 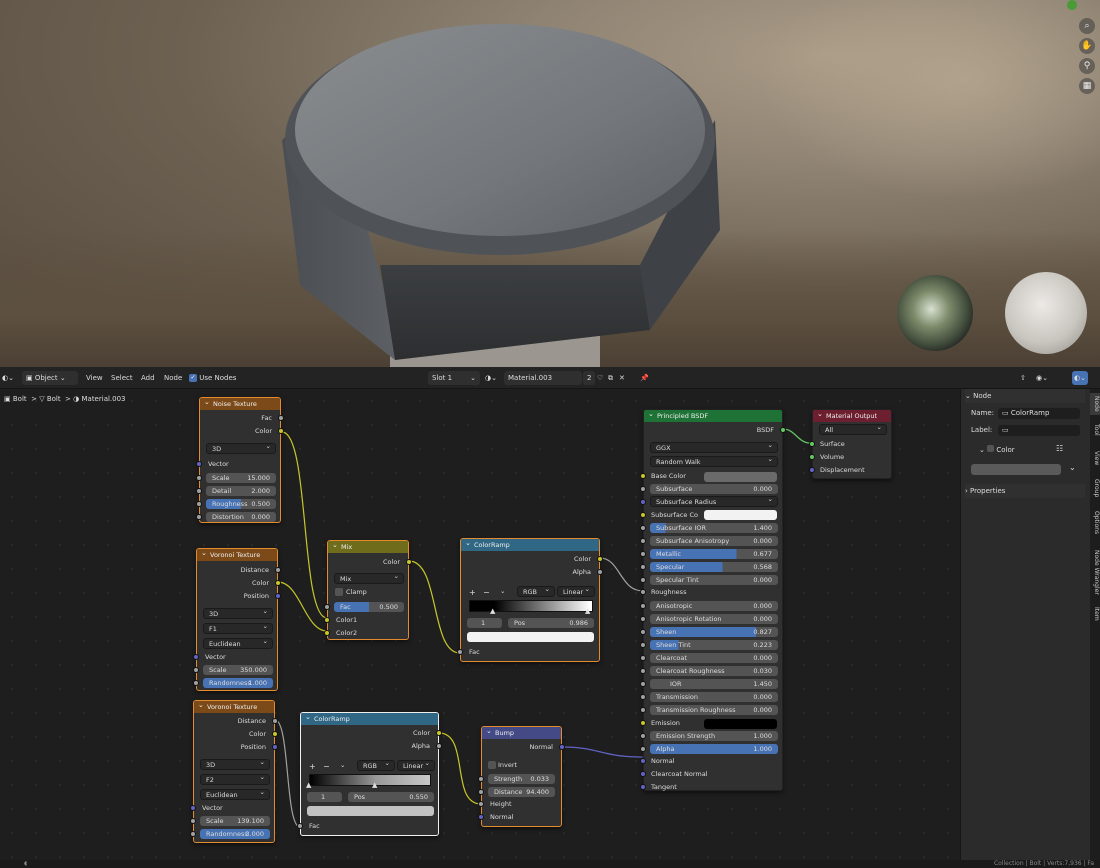 I want to click on socket-subsurface-color, so click(x=643, y=515).